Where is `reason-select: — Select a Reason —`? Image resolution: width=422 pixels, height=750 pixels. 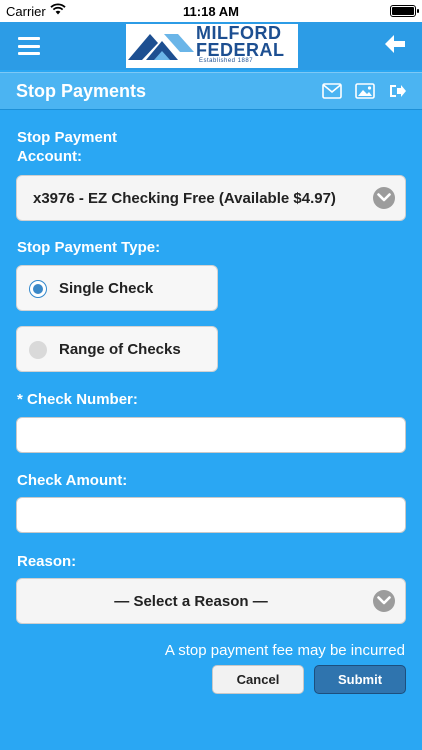
reason-select: — Select a Reason — is located at coordinates (211, 601).